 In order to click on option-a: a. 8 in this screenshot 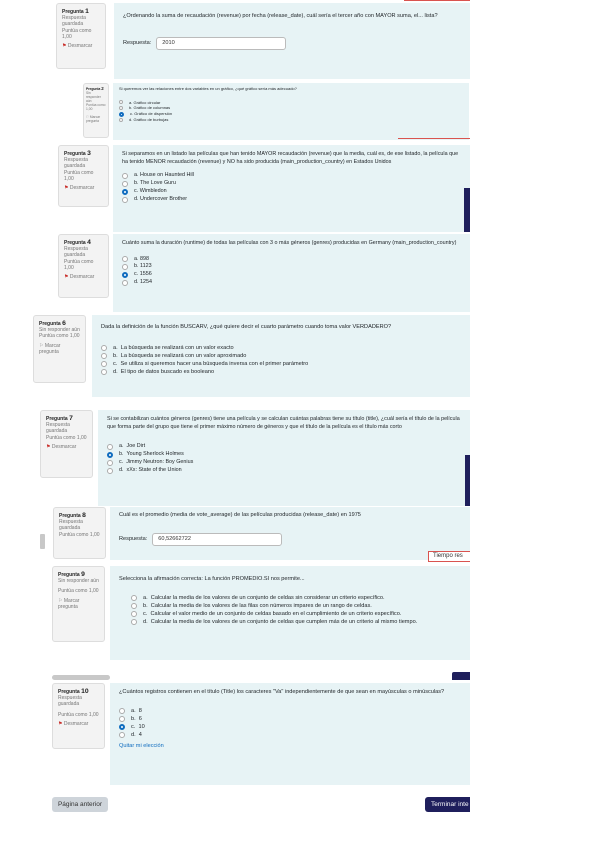, I will do `click(290, 711)`.